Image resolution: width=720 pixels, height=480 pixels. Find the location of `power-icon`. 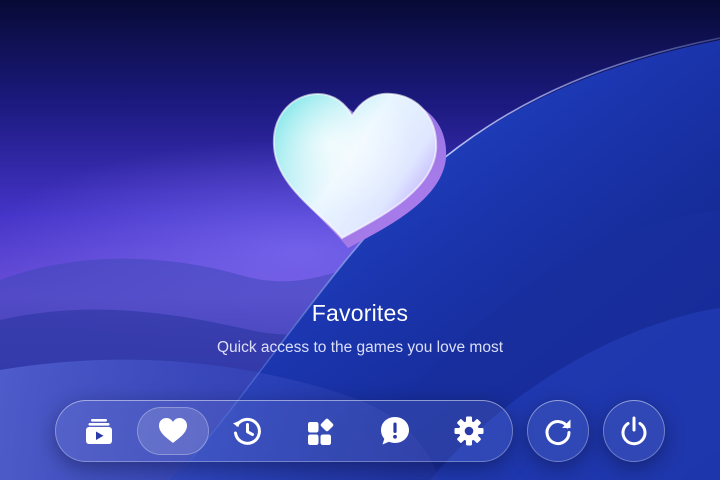

power-icon is located at coordinates (634, 431).